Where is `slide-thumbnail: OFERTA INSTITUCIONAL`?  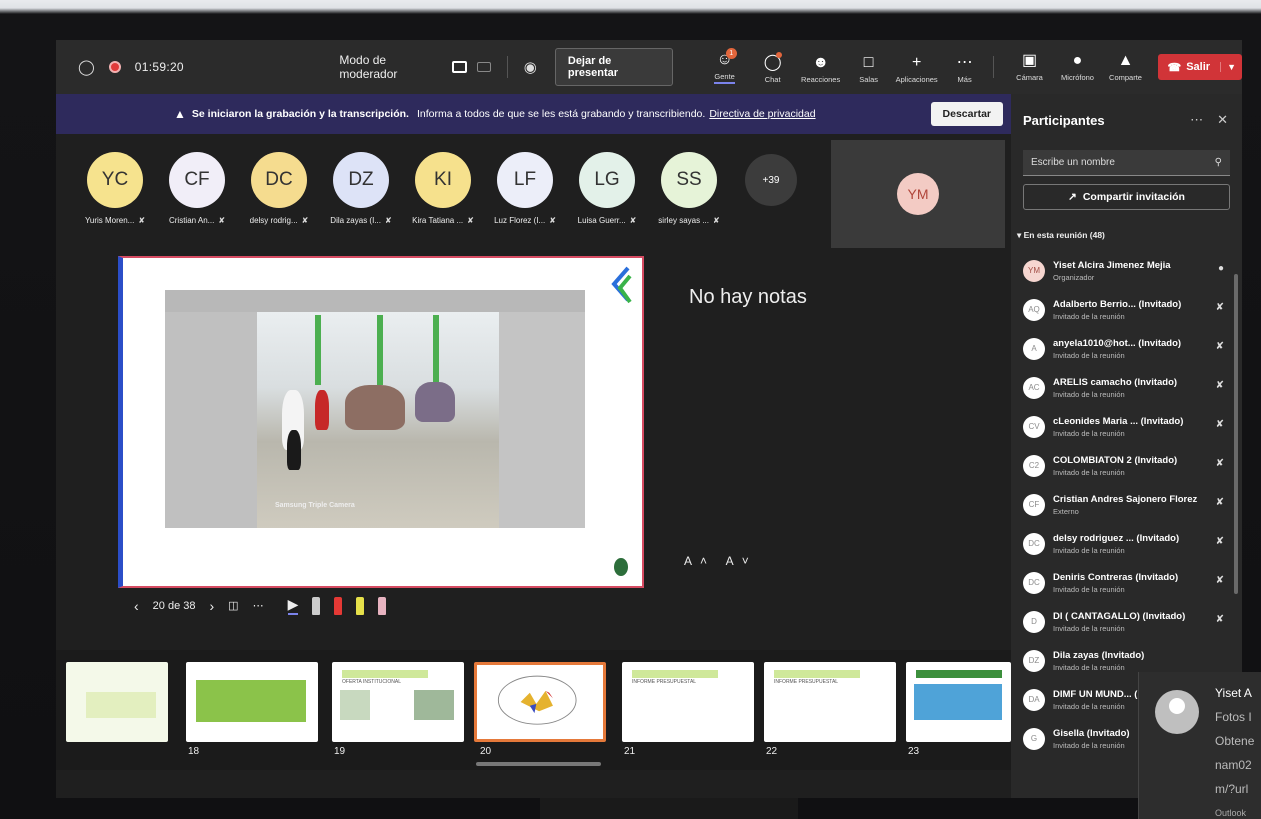
slide-thumbnail: OFERTA INSTITUCIONAL is located at coordinates (398, 702).